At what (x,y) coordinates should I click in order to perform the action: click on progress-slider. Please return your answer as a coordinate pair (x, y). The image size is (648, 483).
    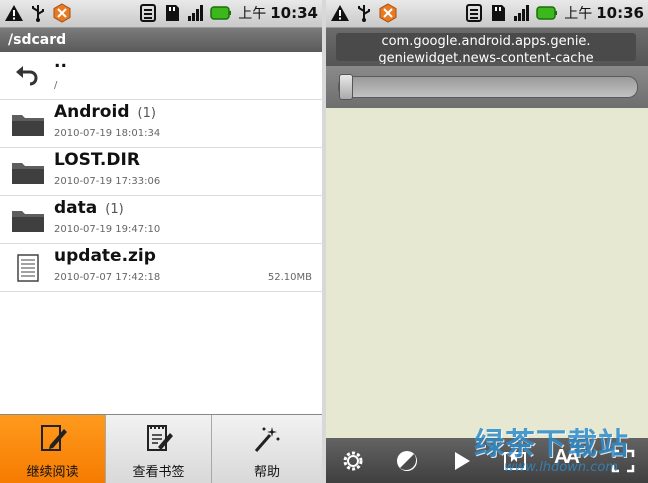
    Looking at the image, I should click on (488, 87).